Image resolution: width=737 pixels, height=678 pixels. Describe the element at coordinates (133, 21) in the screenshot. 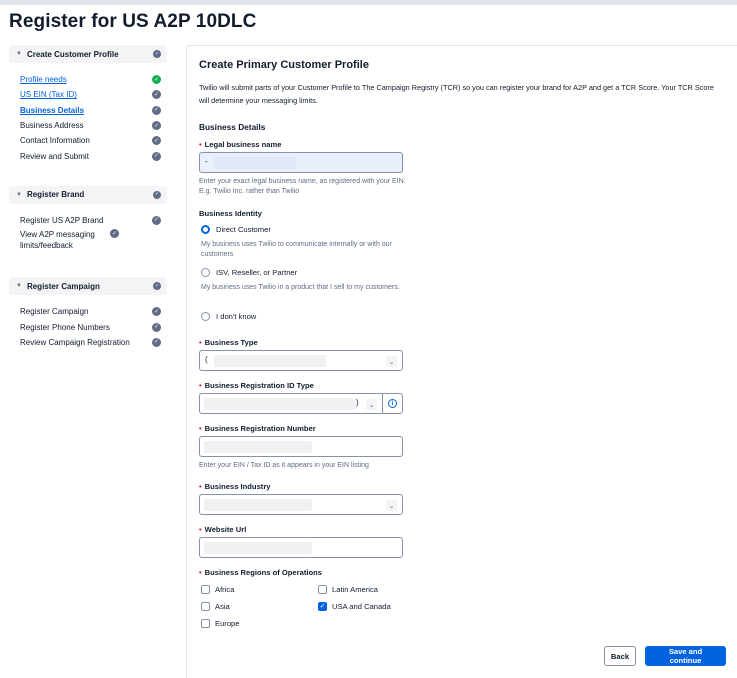

I see `page-title: Register for US A2P 10DLC` at that location.